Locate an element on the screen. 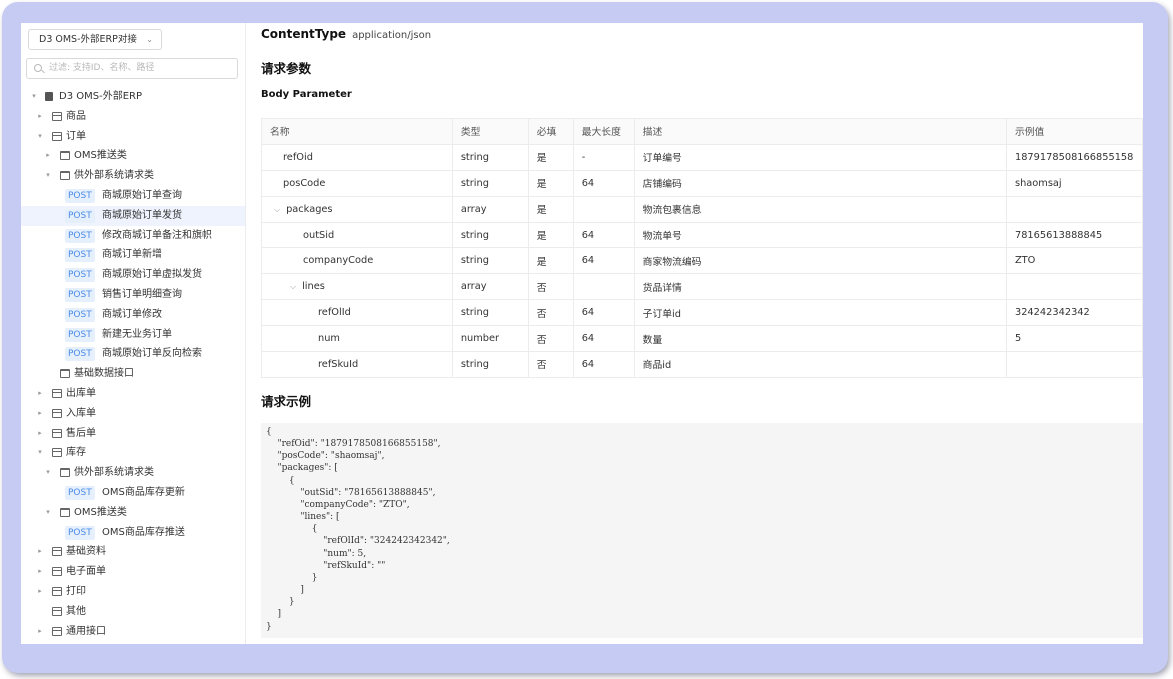  api-item: POST 商城订单修改 is located at coordinates (133, 315).